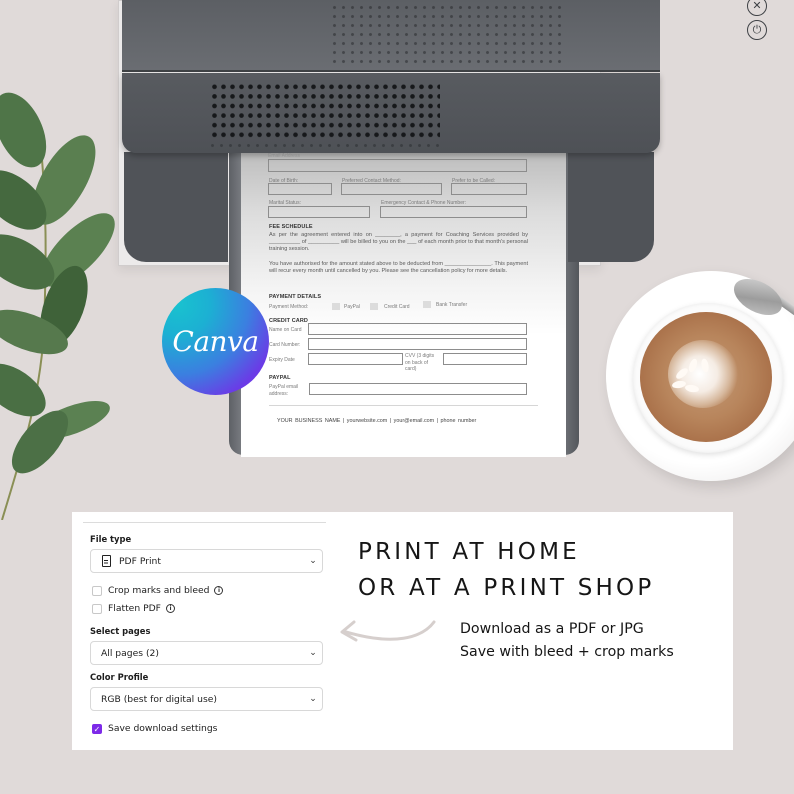 This screenshot has width=794, height=794. I want to click on subtext-line-1: Download as a PDF or JPG, so click(552, 629).